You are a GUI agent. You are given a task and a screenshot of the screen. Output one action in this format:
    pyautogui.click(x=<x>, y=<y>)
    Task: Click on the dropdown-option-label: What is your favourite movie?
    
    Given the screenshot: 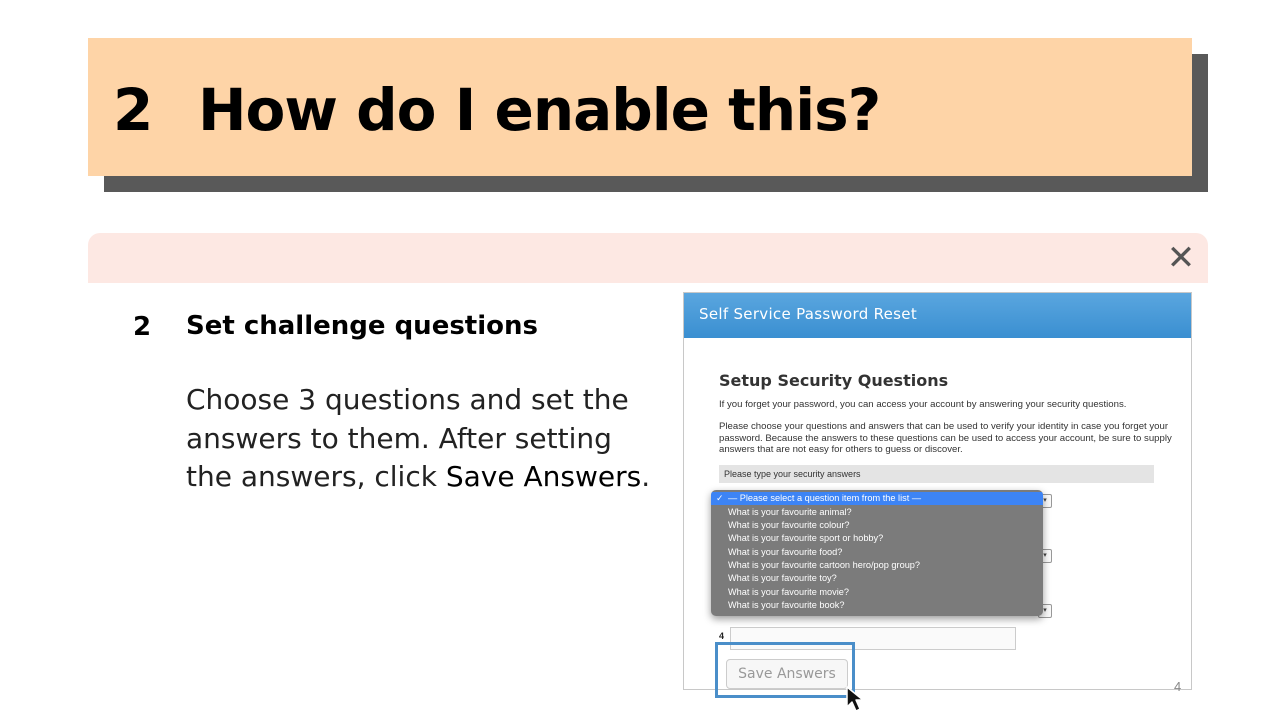 What is the action you would take?
    pyautogui.click(x=789, y=591)
    